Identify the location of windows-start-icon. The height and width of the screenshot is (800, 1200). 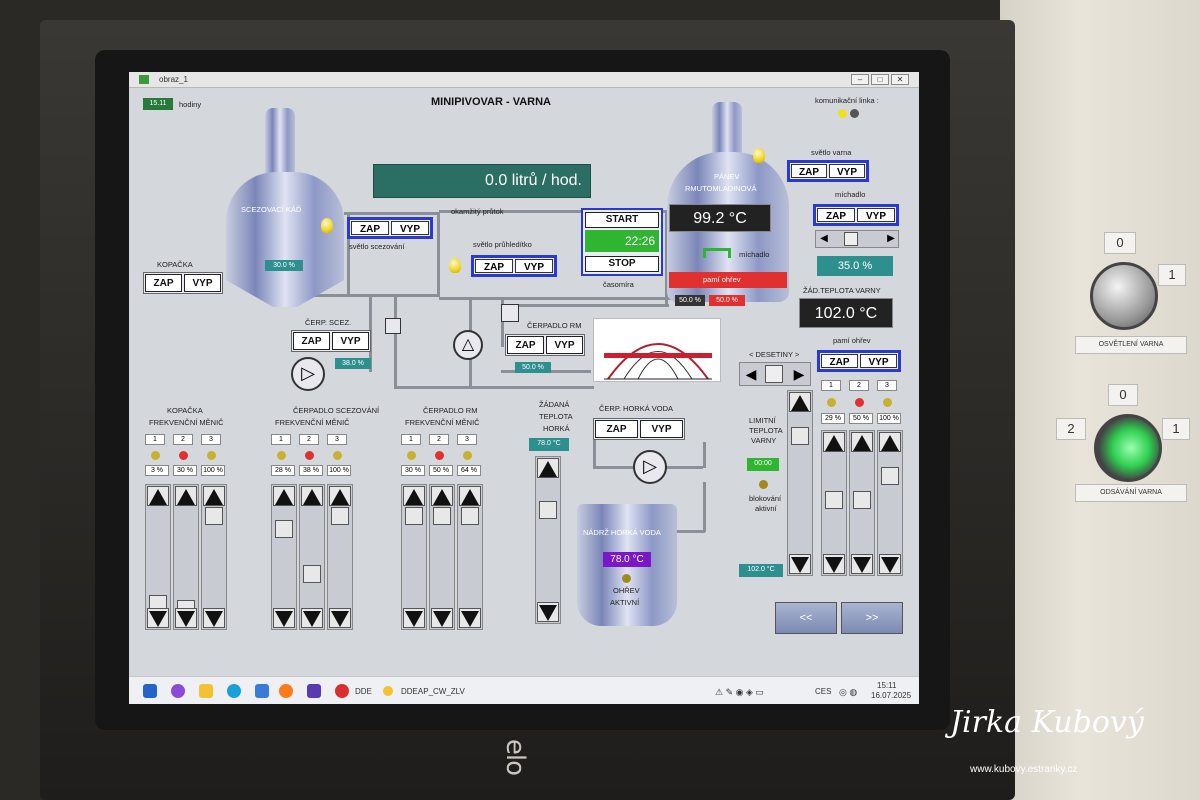
(150, 691).